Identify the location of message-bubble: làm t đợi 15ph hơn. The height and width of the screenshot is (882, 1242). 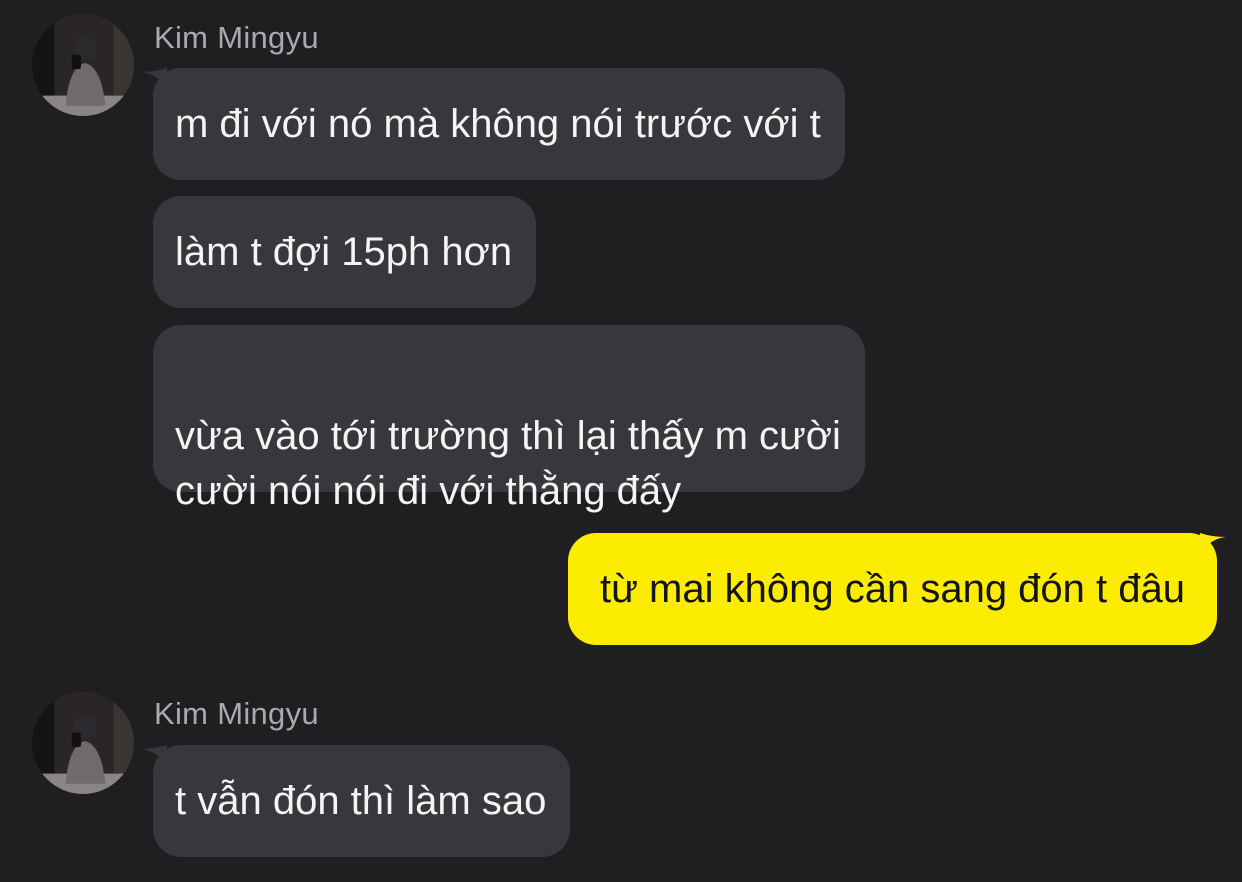
(345, 252).